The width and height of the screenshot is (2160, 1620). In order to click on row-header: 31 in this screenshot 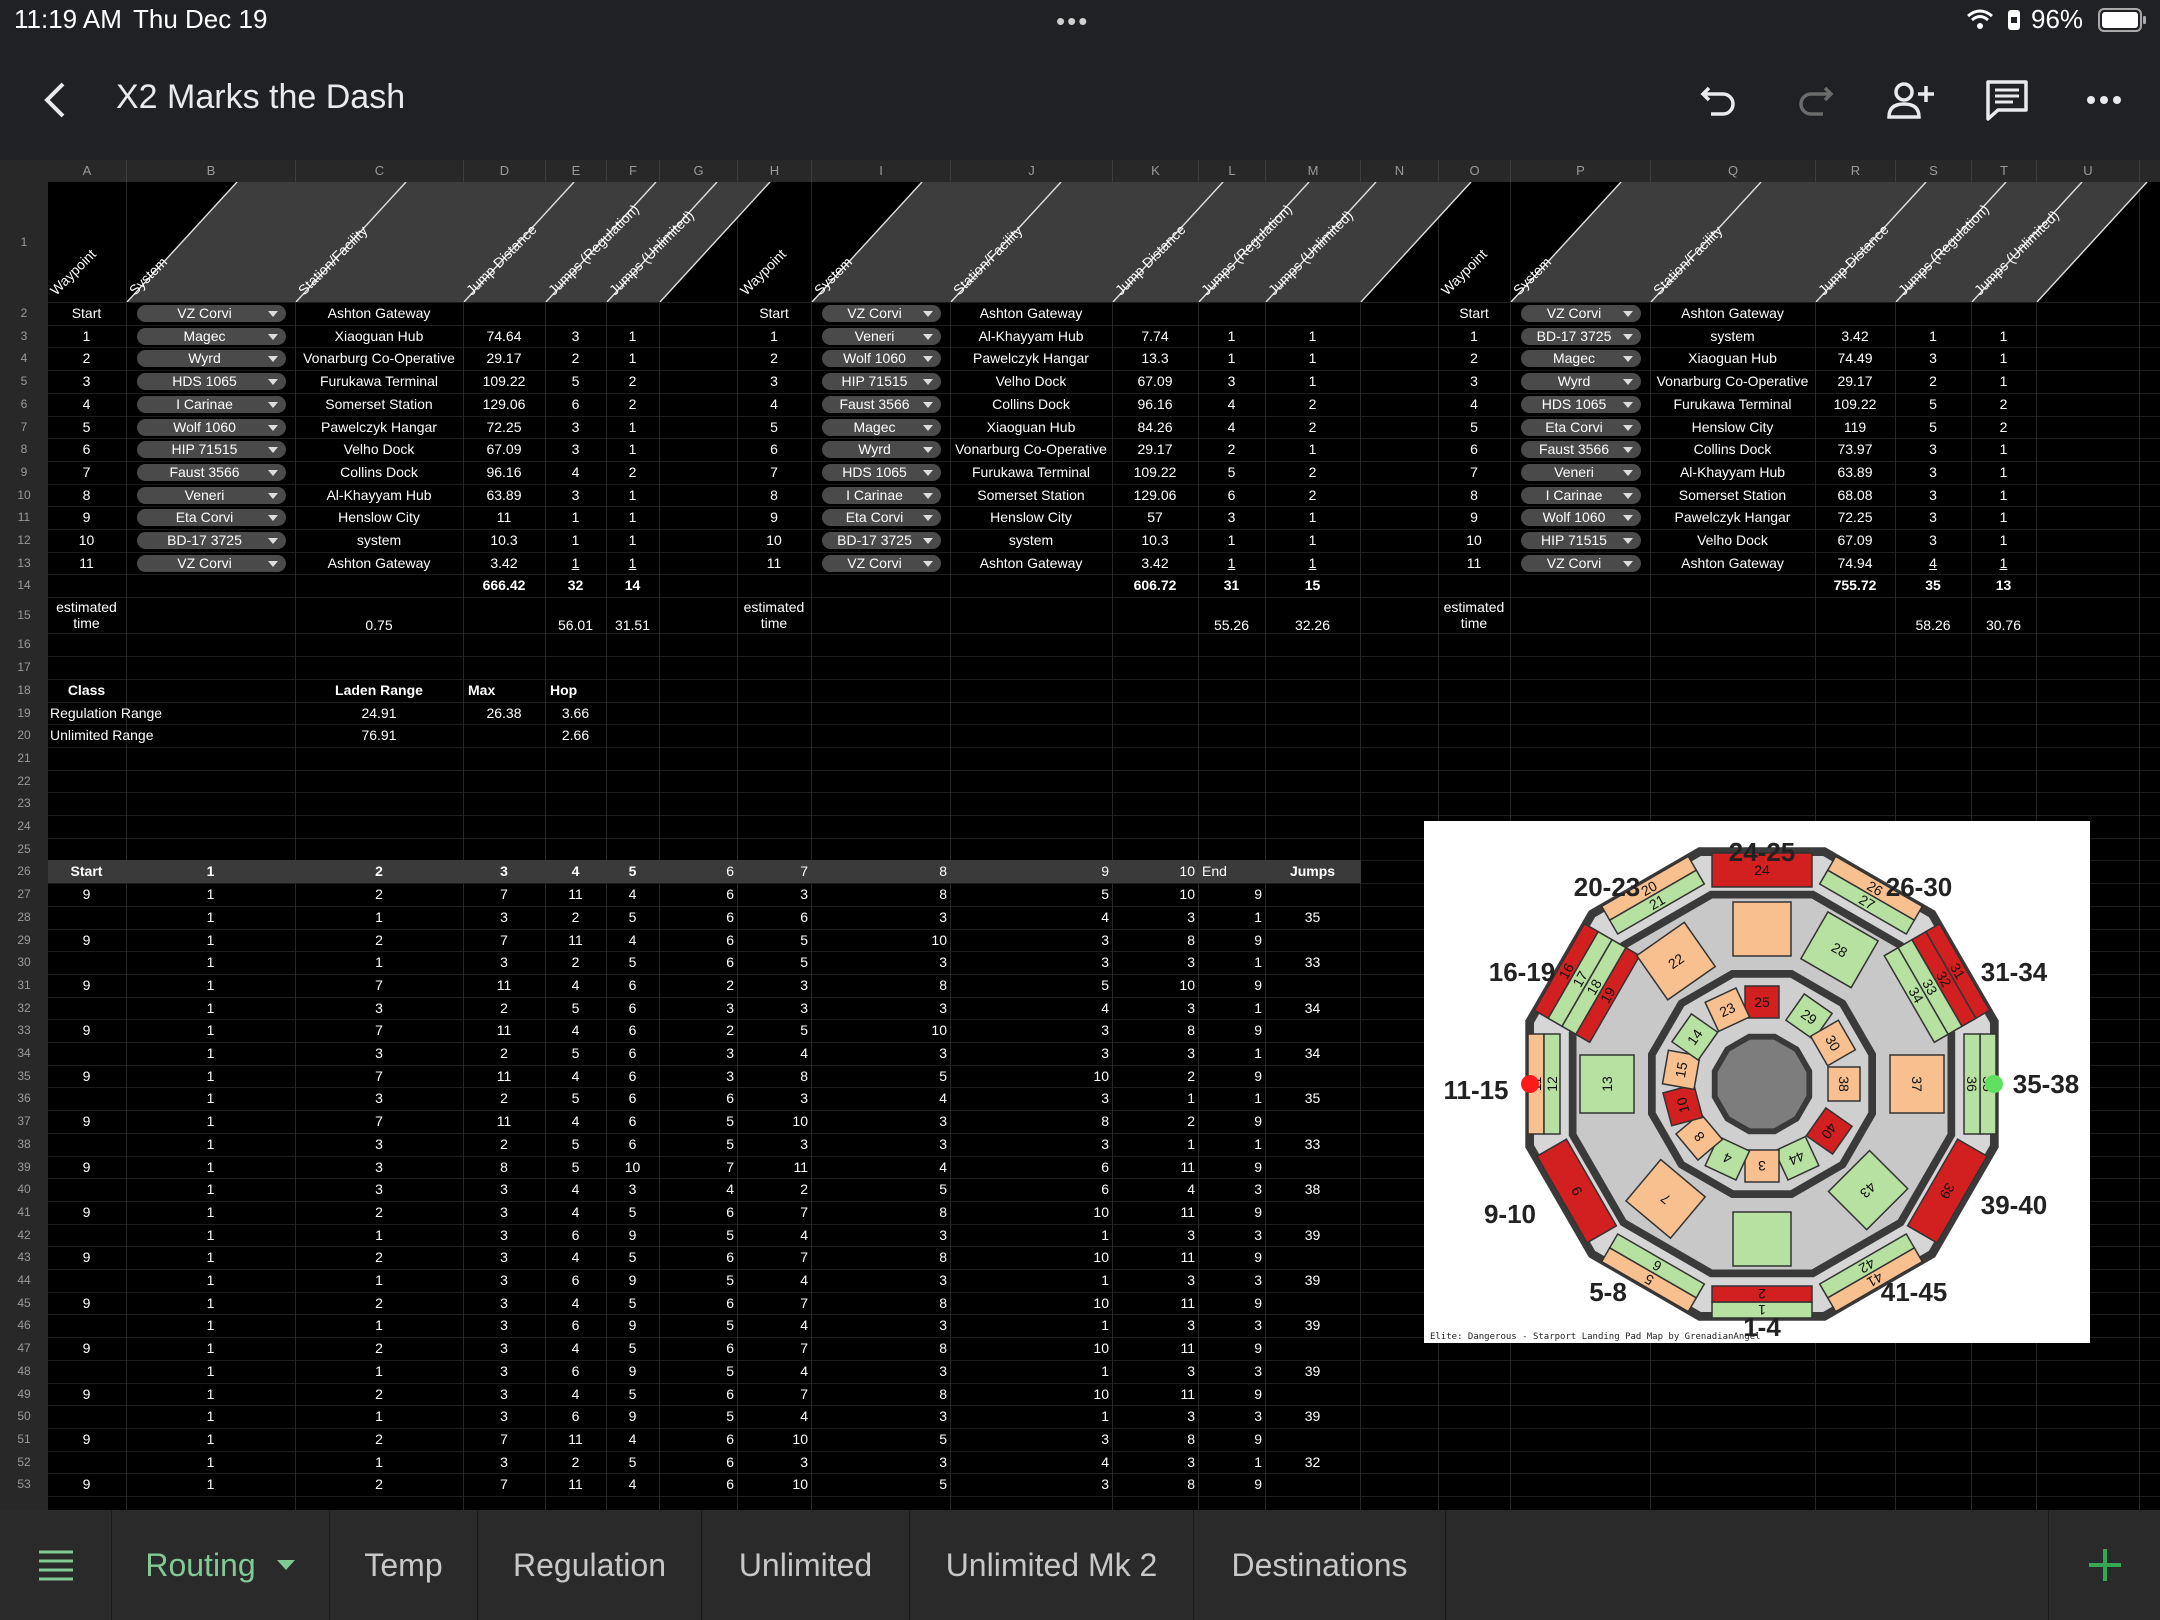, I will do `click(24, 985)`.